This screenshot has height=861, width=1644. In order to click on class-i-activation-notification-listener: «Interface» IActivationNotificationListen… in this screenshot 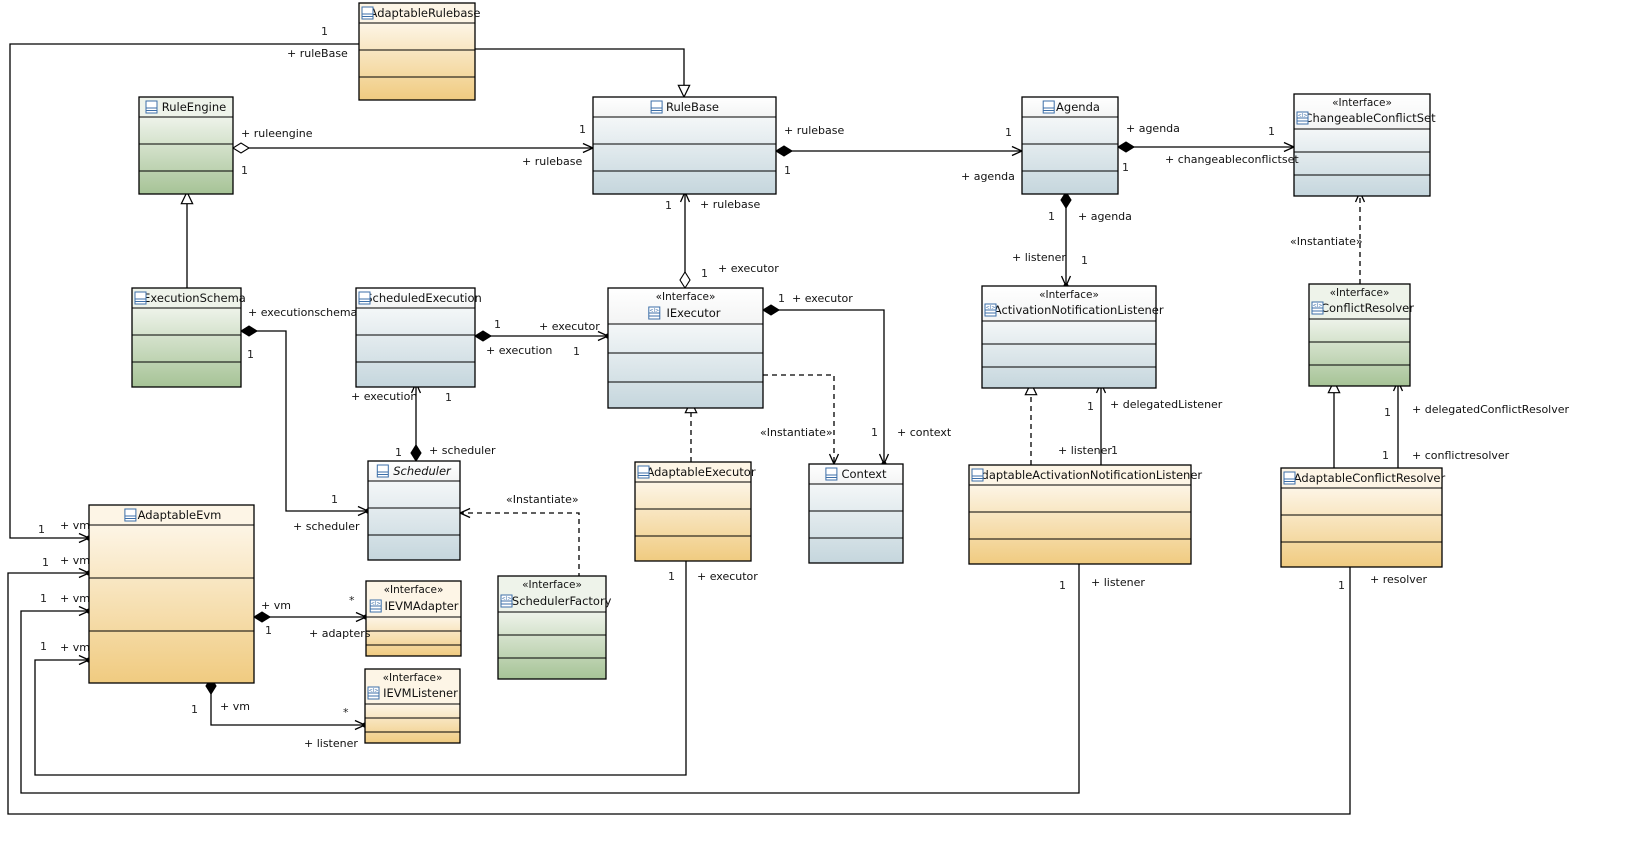, I will do `click(1072, 337)`.